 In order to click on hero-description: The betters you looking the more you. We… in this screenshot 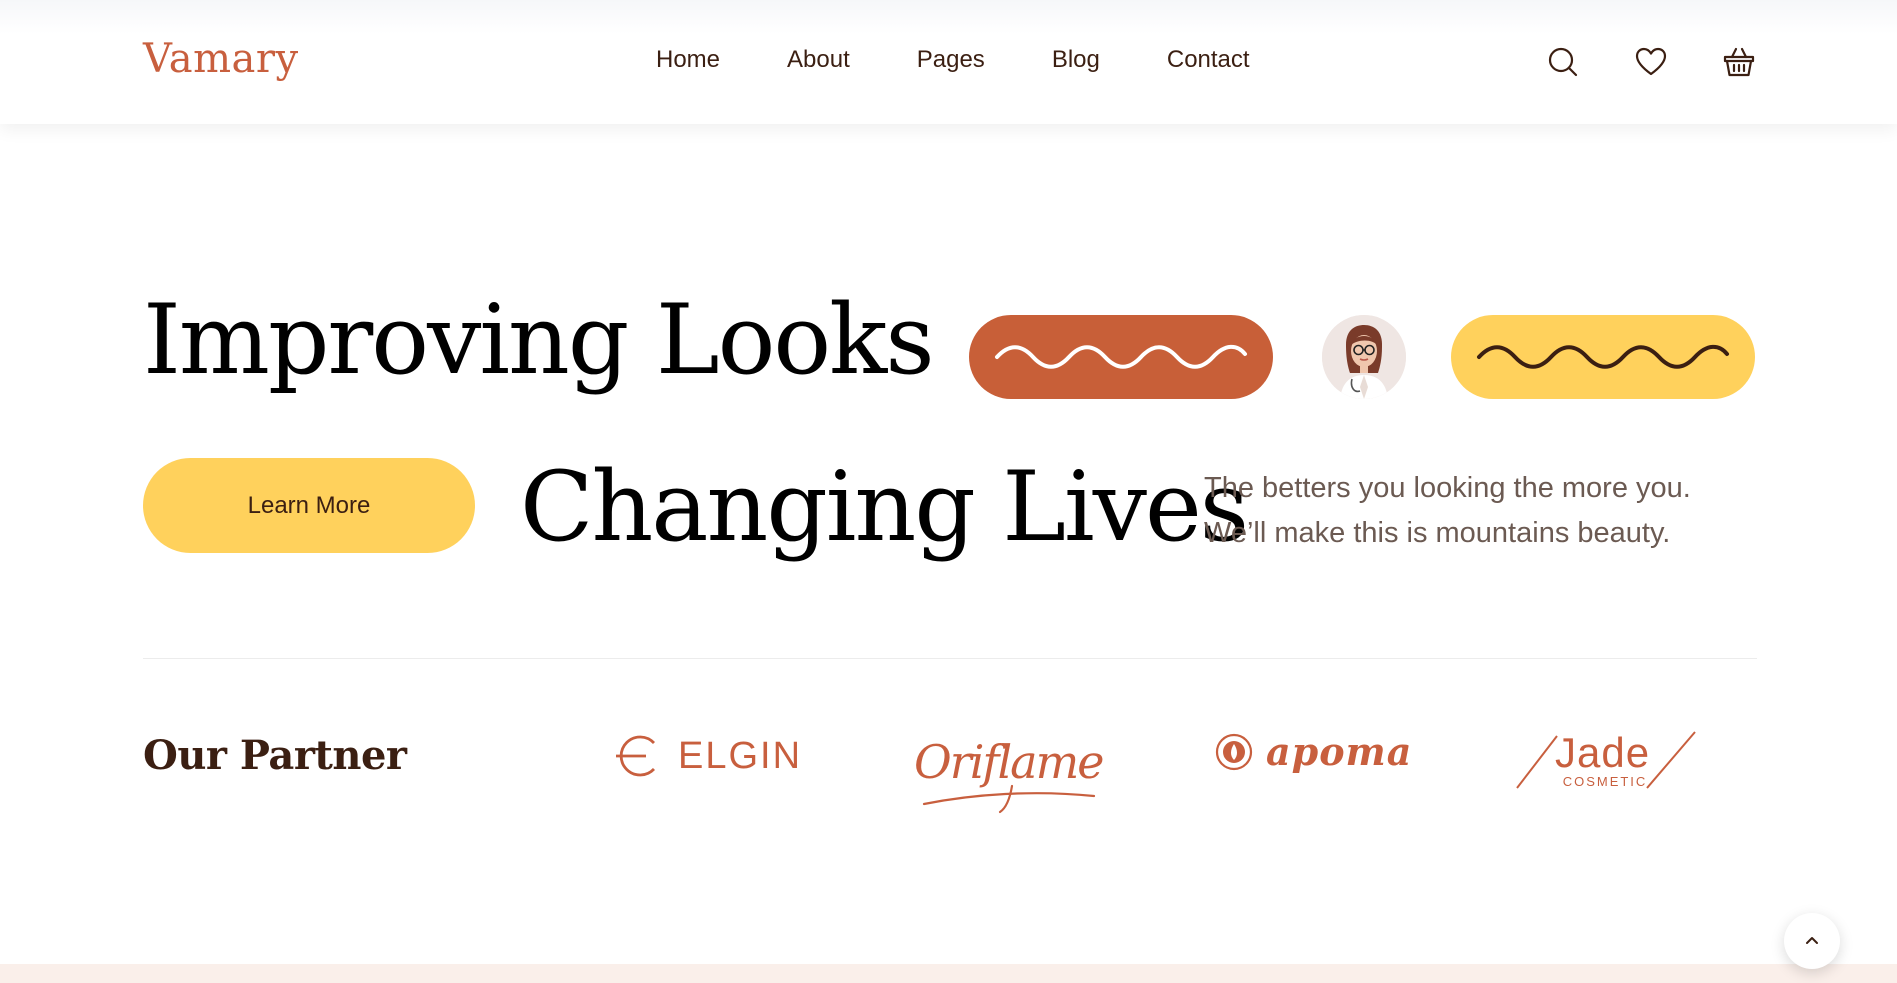, I will do `click(1504, 511)`.